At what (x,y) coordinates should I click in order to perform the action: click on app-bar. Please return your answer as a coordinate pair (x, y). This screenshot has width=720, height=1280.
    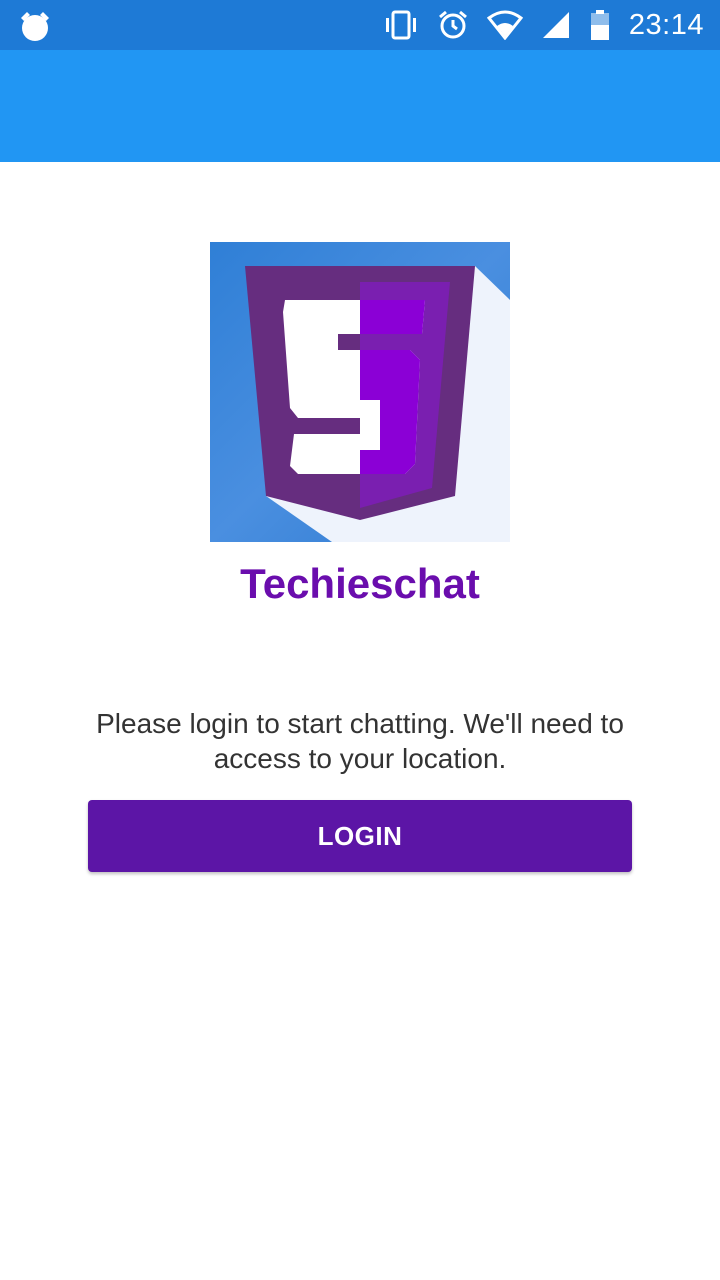
    Looking at the image, I should click on (360, 106).